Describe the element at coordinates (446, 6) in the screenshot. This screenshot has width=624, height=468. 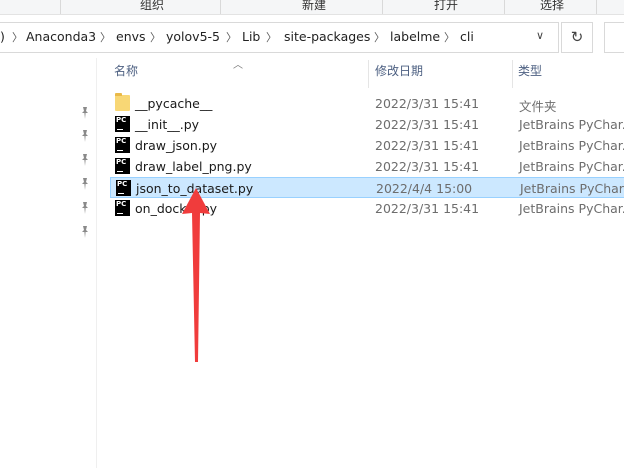
I see `ribbon-group-open: 打开` at that location.